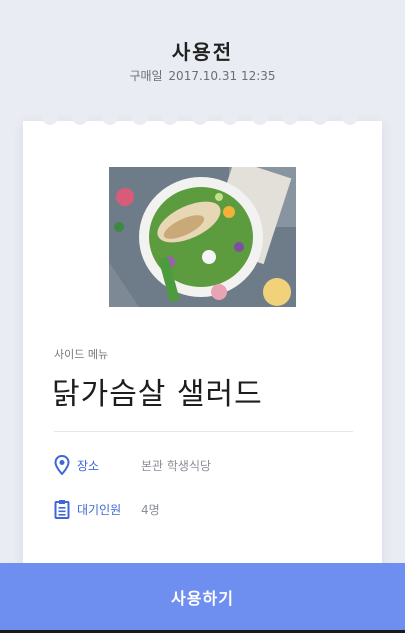  What do you see at coordinates (132, 465) in the screenshot?
I see `location-row: 장소 본관 학생식당` at bounding box center [132, 465].